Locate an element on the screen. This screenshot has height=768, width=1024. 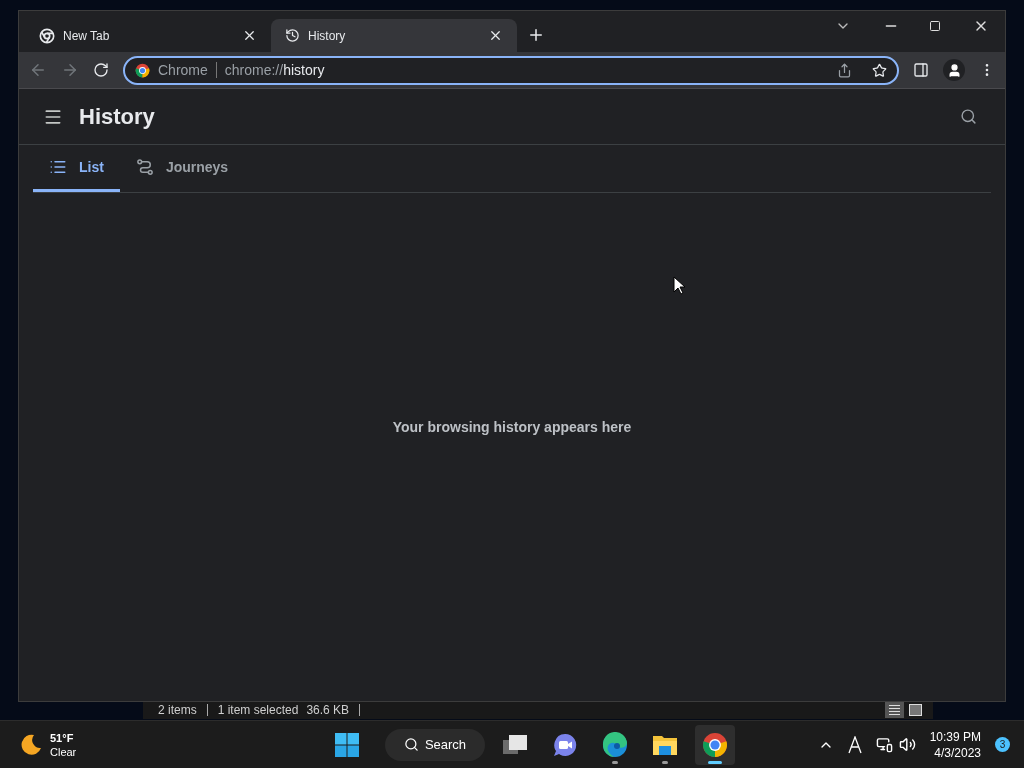
side-panel-icon is located at coordinates (921, 70).